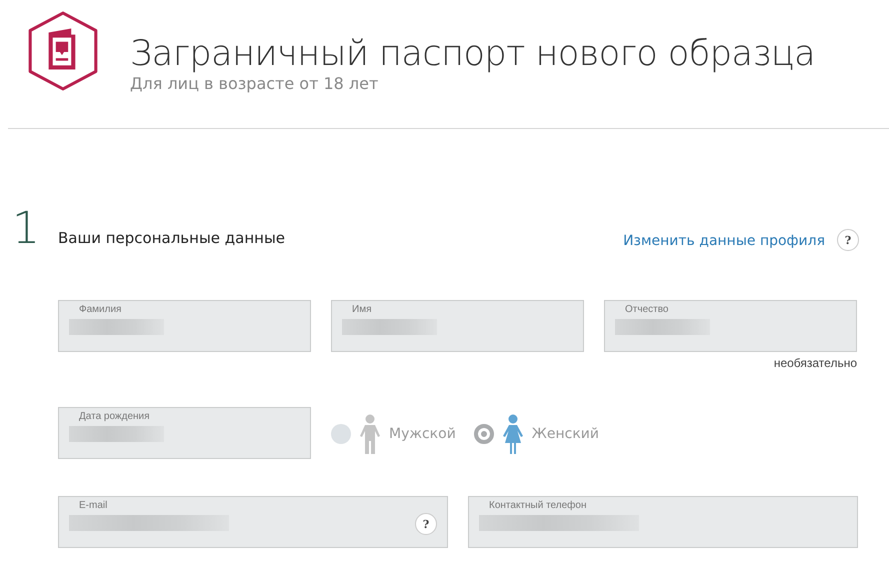  I want to click on field-label: E-mail, so click(93, 506).